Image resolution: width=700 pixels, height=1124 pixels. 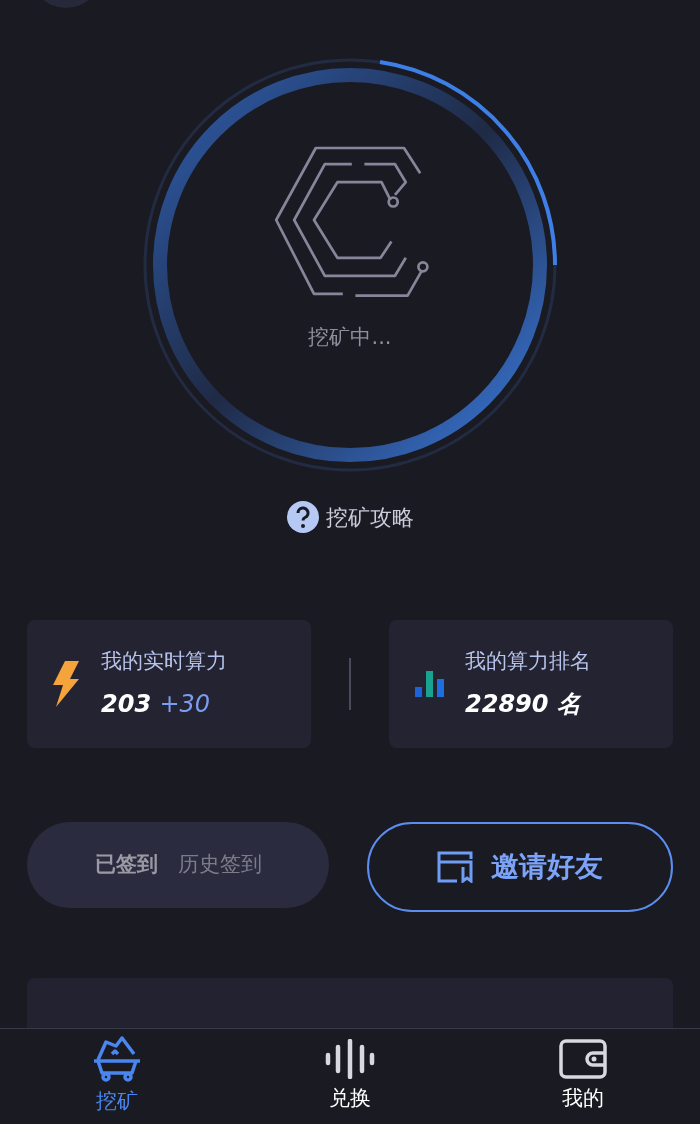 I want to click on nav-tab: 兑换, so click(x=350, y=1076).